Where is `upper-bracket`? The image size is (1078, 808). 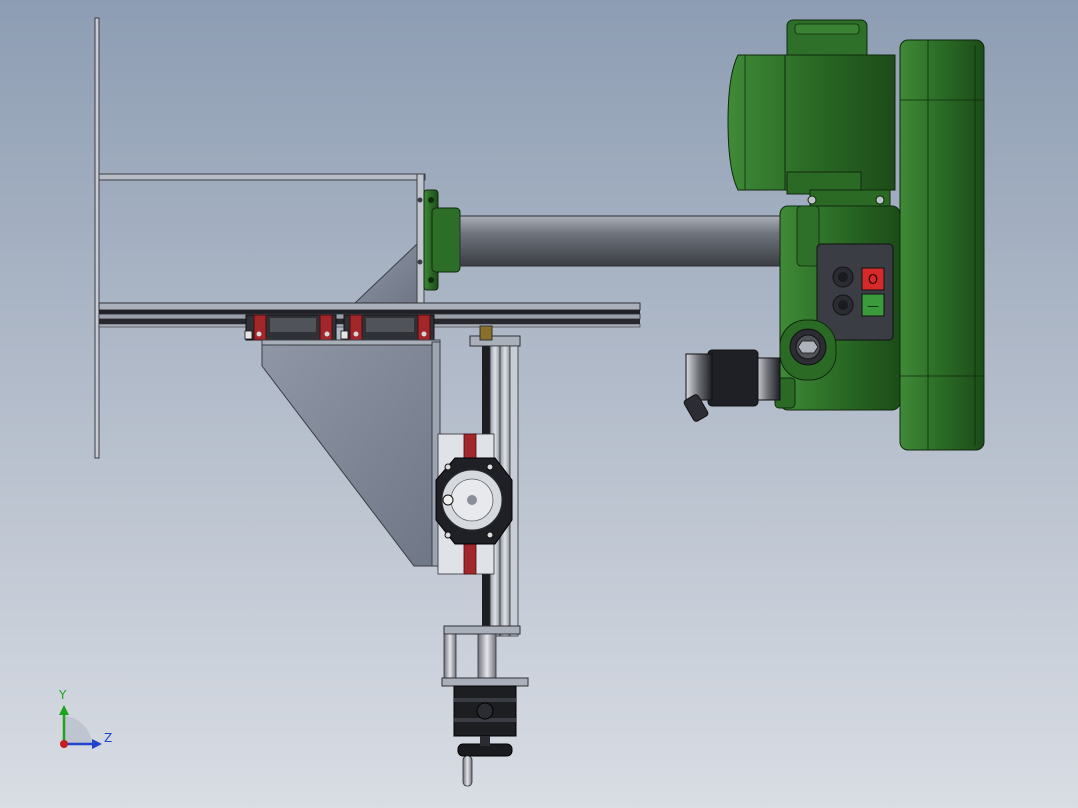
upper-bracket is located at coordinates (262, 240).